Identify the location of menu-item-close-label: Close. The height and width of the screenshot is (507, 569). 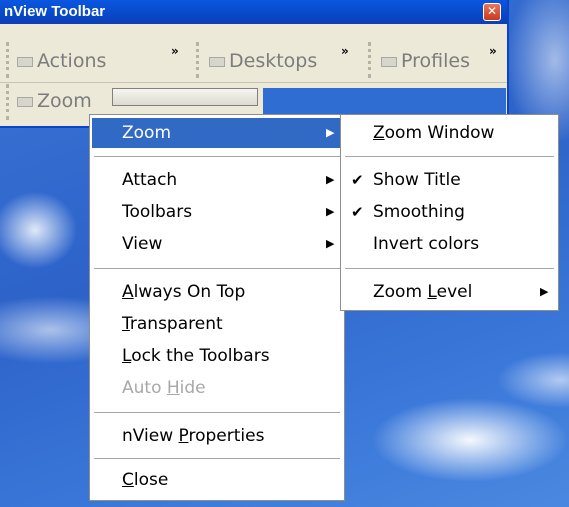
(145, 480).